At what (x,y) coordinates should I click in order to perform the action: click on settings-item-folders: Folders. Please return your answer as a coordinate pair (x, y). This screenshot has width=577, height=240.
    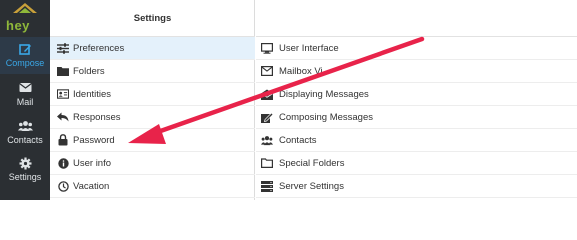
    Looking at the image, I should click on (152, 71).